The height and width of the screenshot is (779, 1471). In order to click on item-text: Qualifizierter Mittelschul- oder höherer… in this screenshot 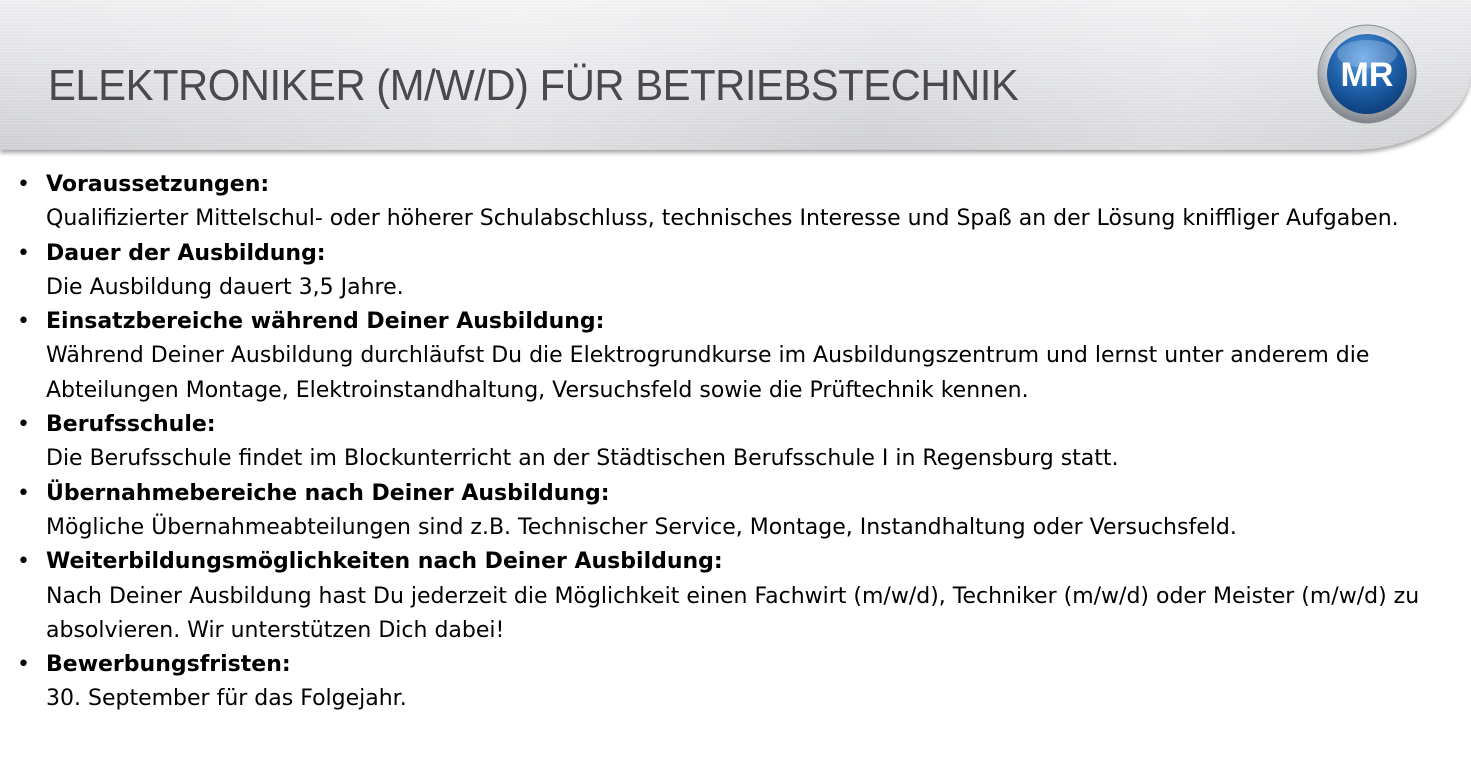, I will do `click(722, 219)`.